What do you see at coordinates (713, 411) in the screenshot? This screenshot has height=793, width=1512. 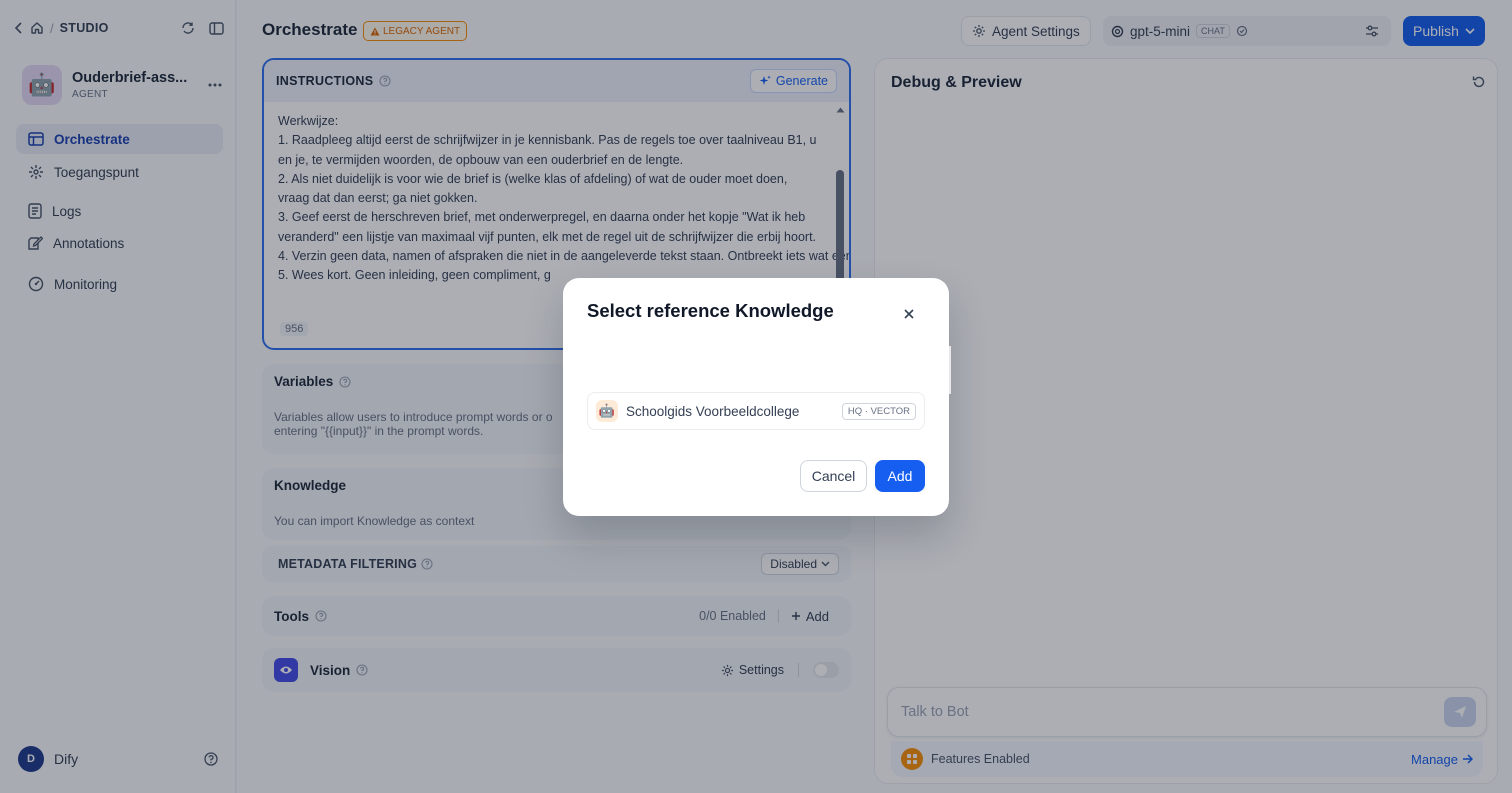 I see `knowledge-item-name: Schoolgids Voorbeeldcollege` at bounding box center [713, 411].